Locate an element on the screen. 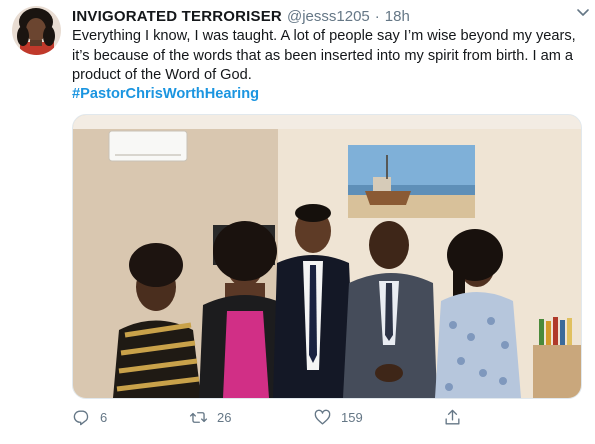  reply-icon is located at coordinates (81, 418).